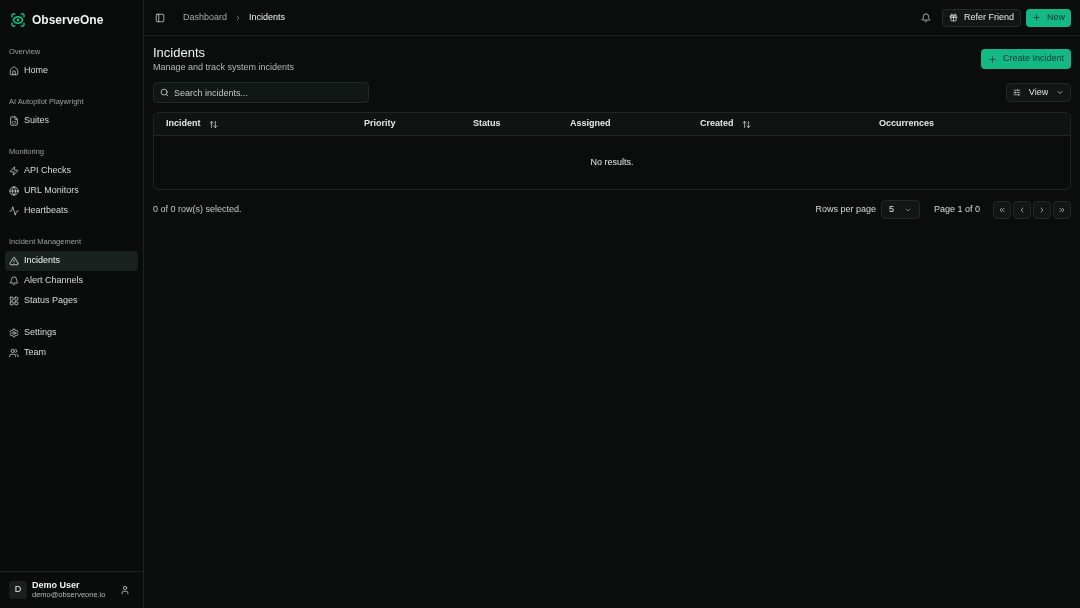 The image size is (1080, 608). I want to click on column-header: Occurrences, so click(907, 124).